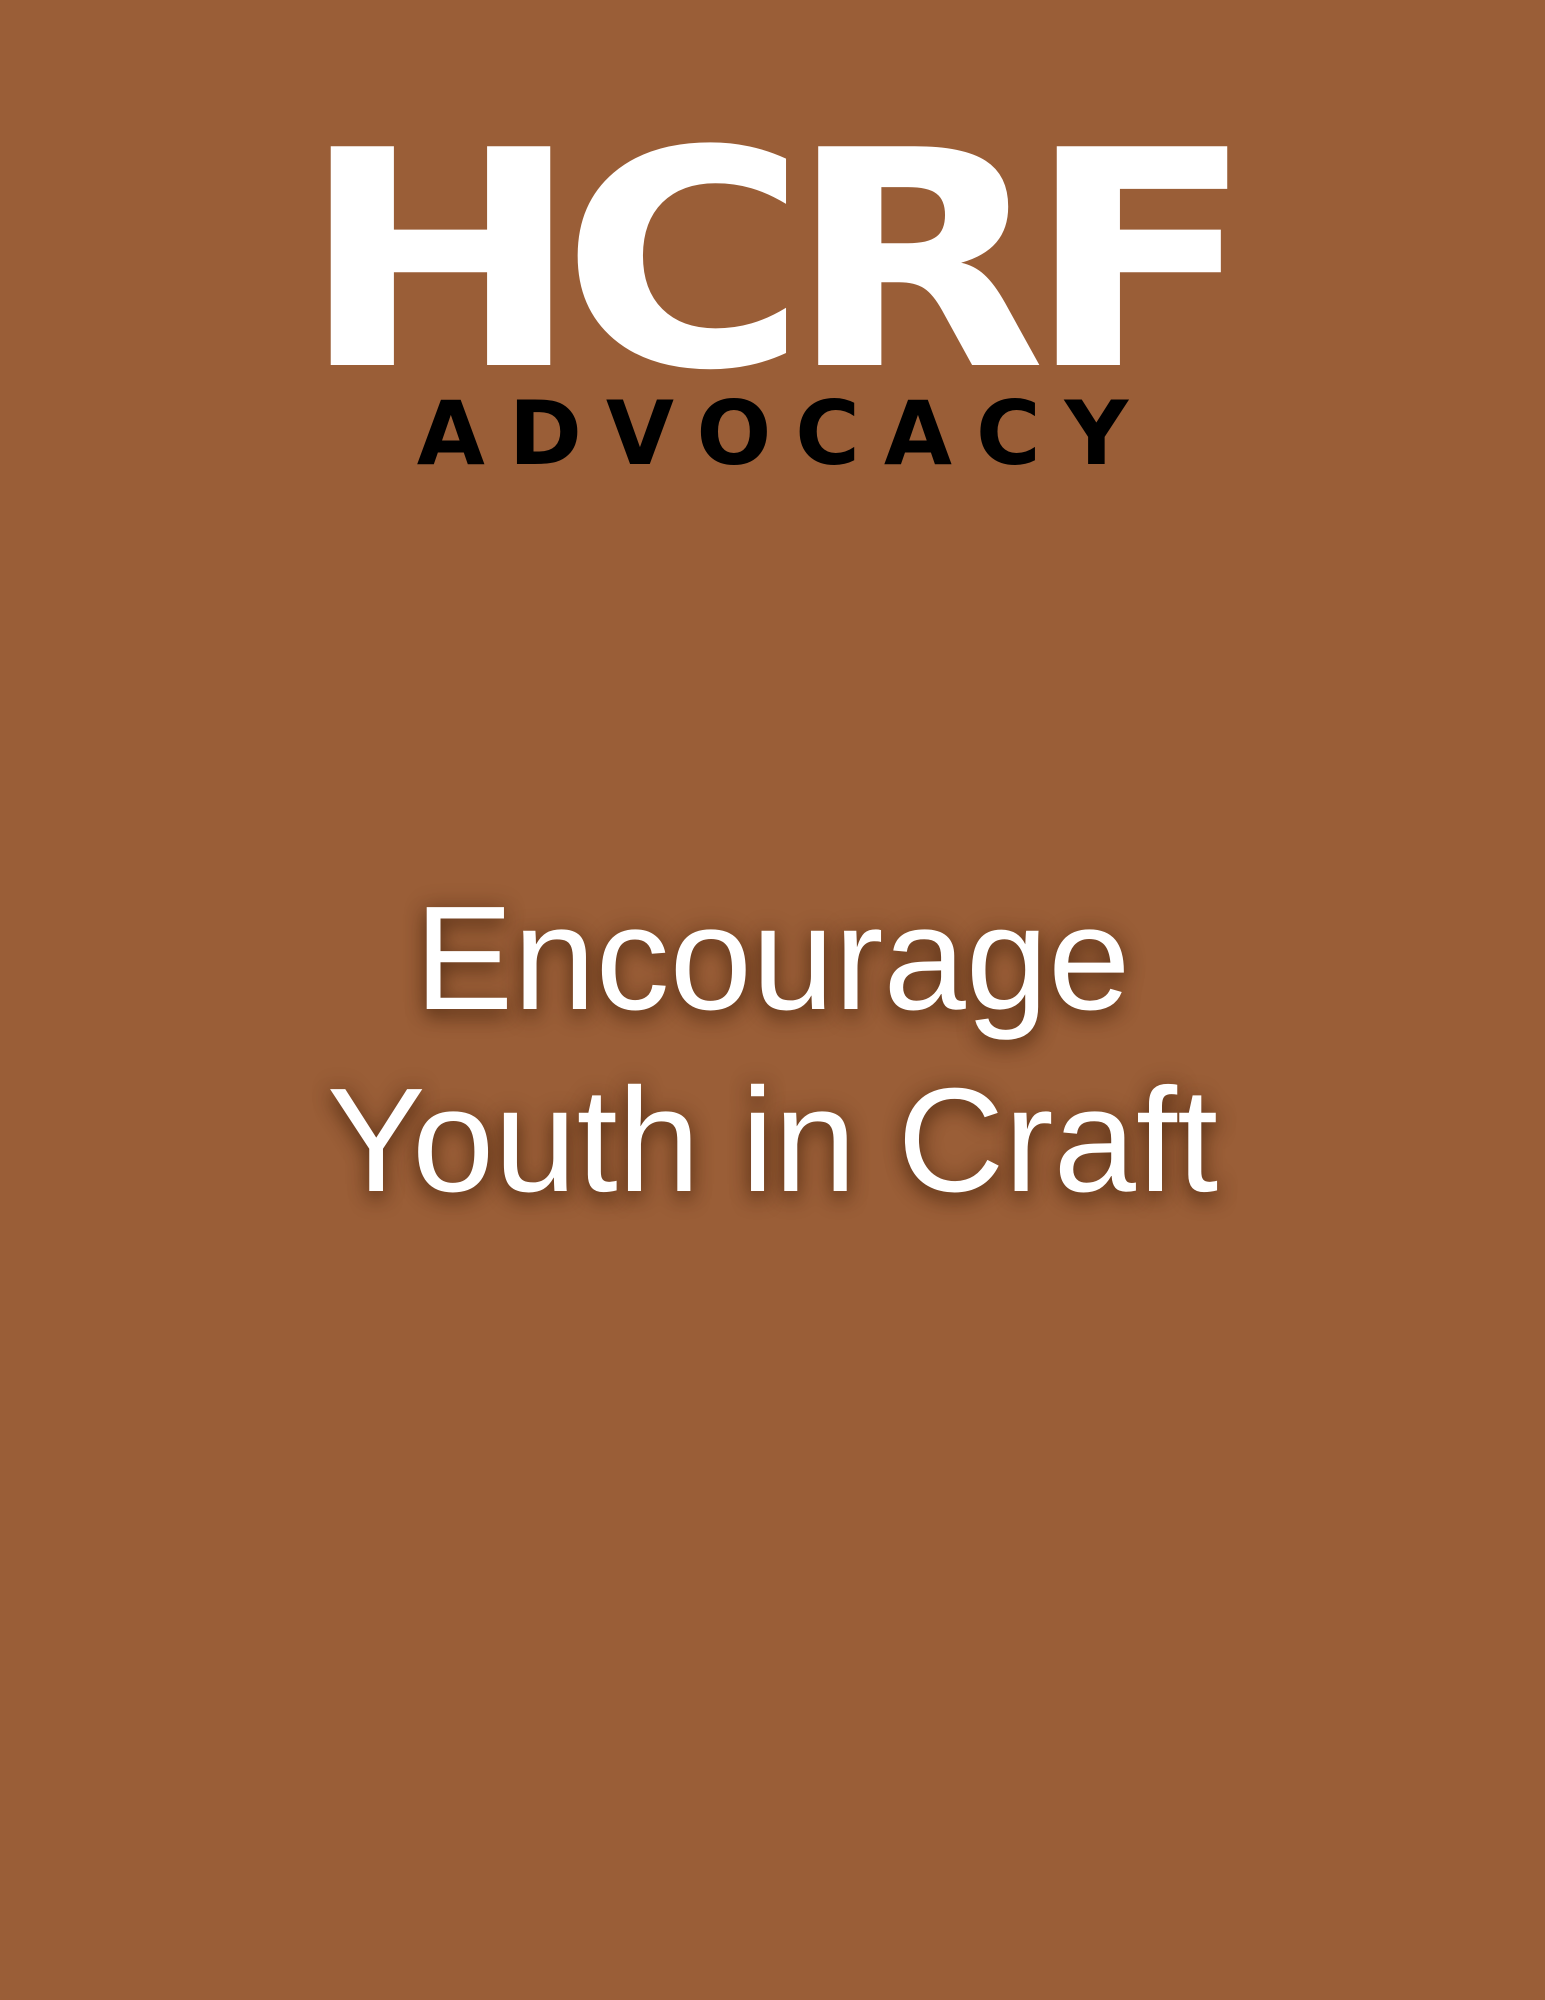 The image size is (1545, 2000). I want to click on headline-line-1: Encourage, so click(772, 958).